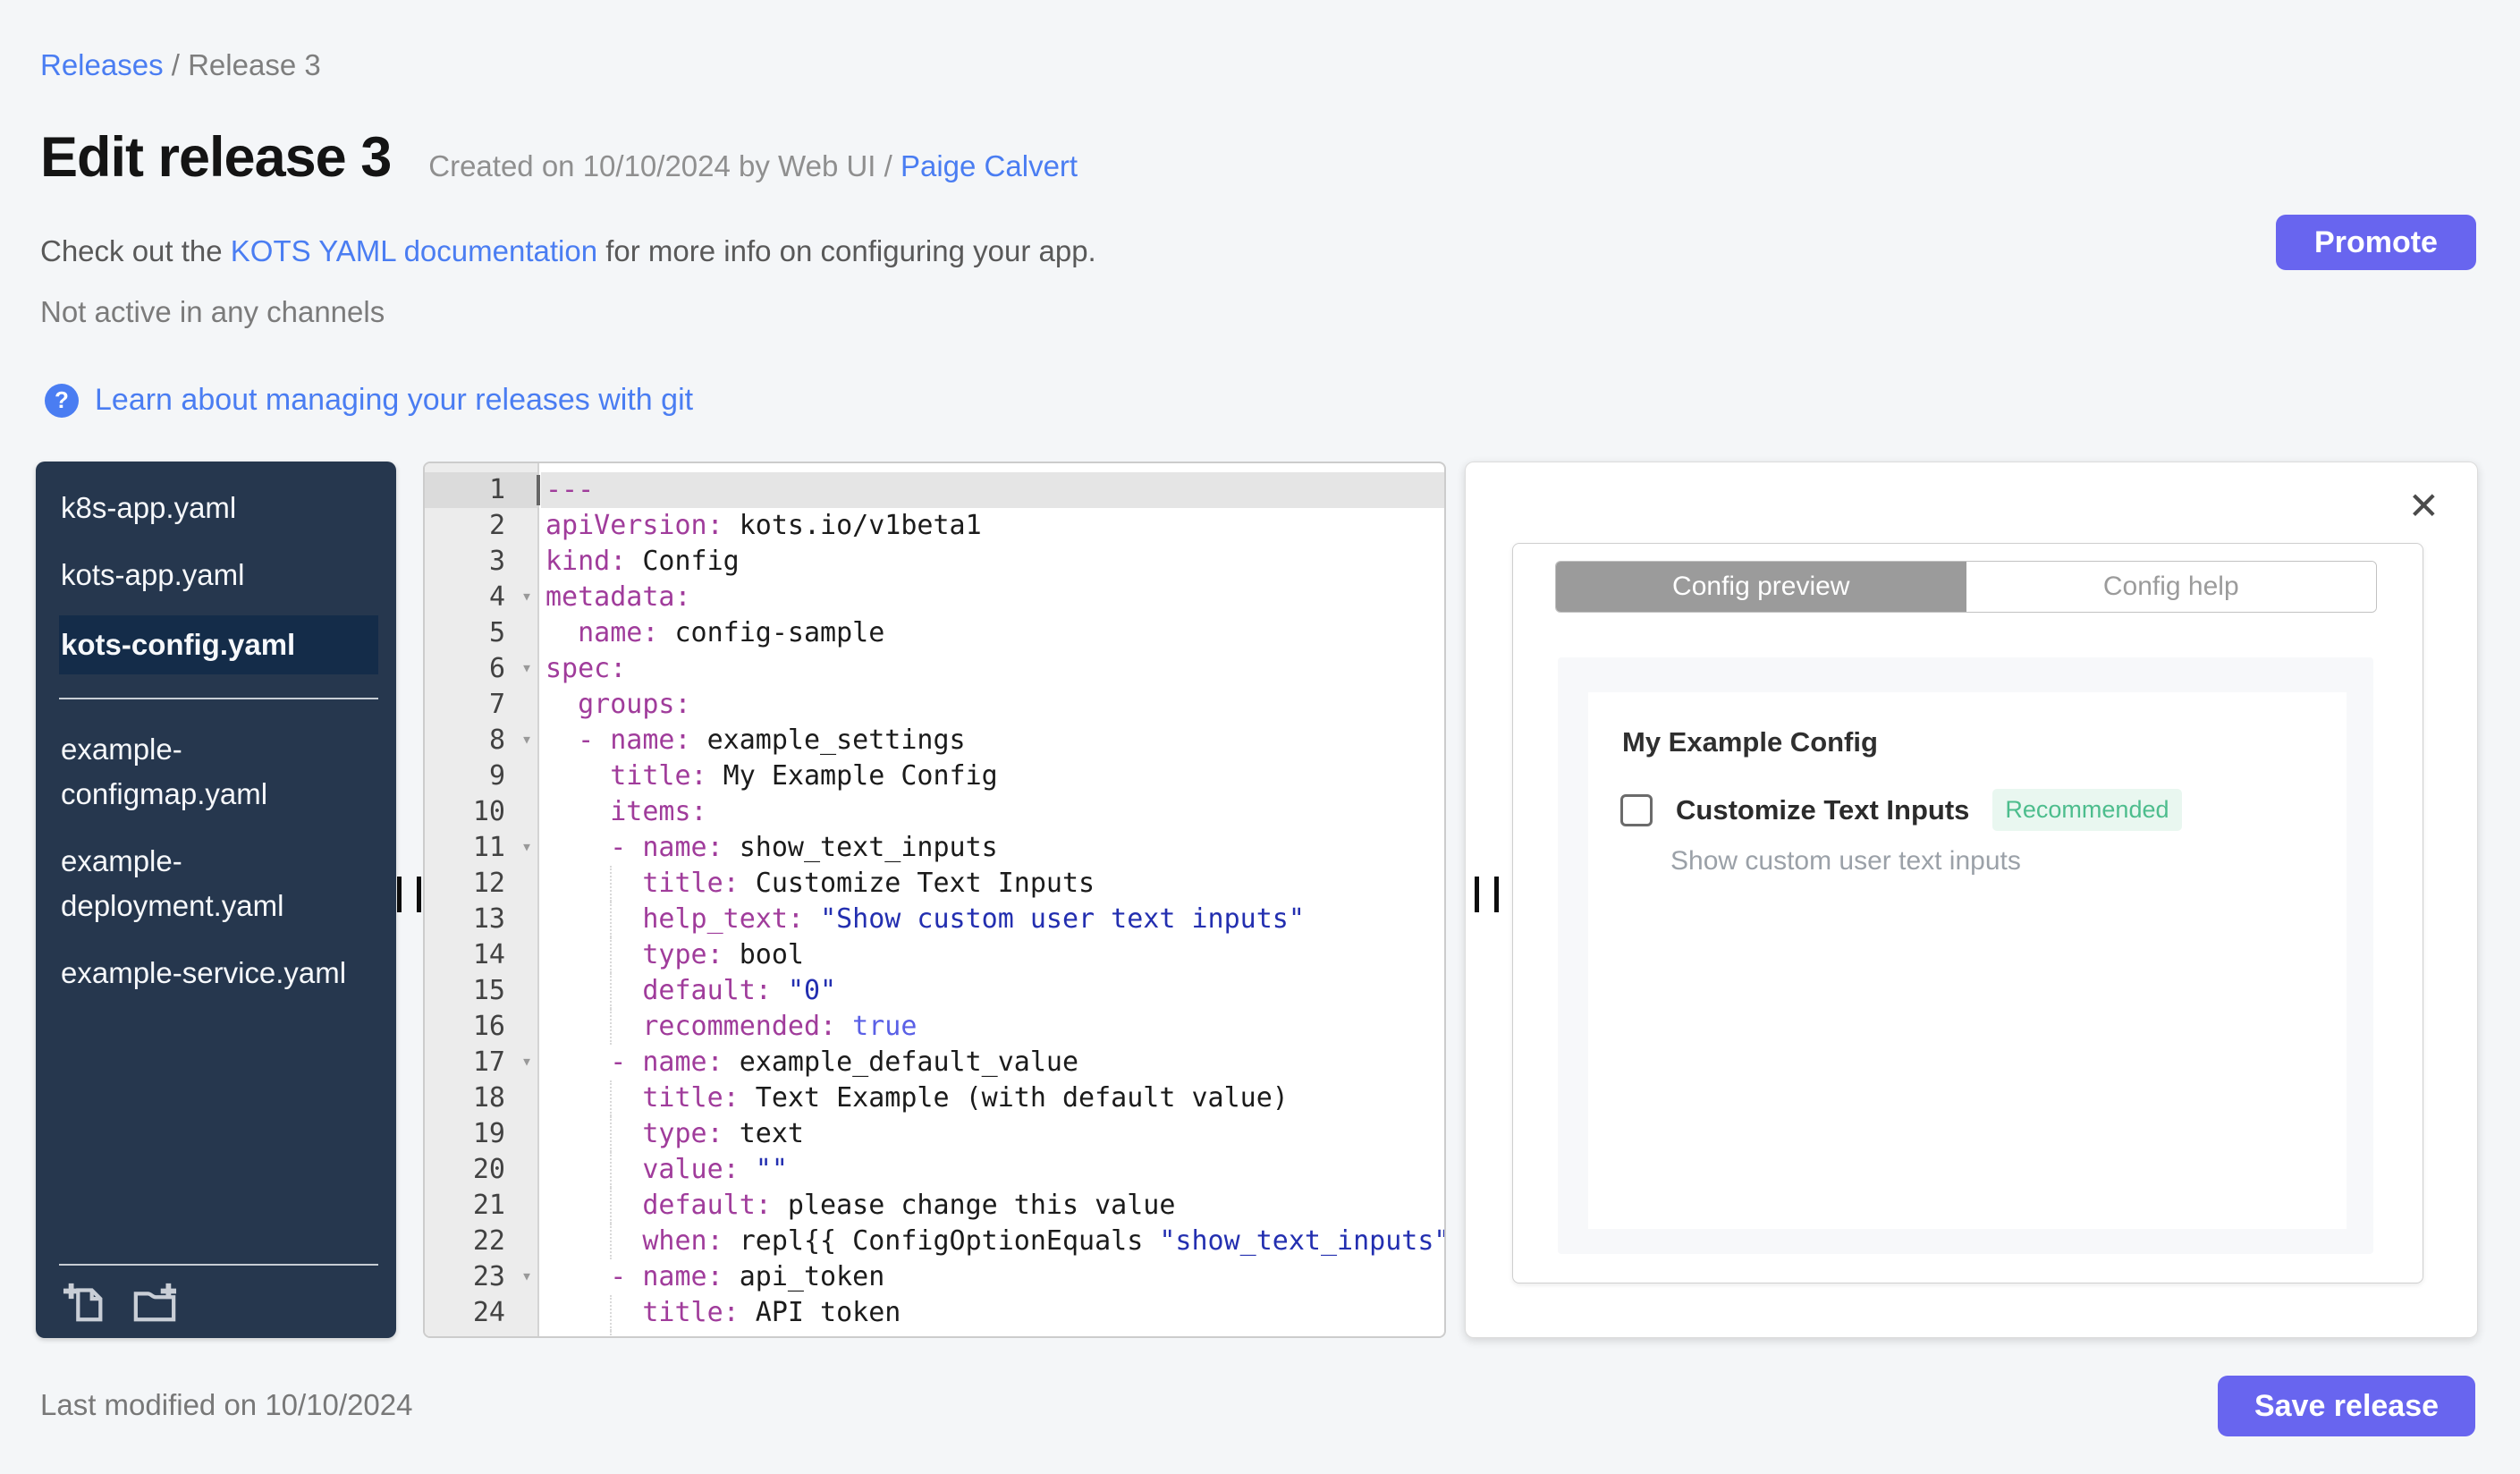 The width and height of the screenshot is (2520, 1474). Describe the element at coordinates (995, 1277) in the screenshot. I see `code-line: - name: api_token` at that location.